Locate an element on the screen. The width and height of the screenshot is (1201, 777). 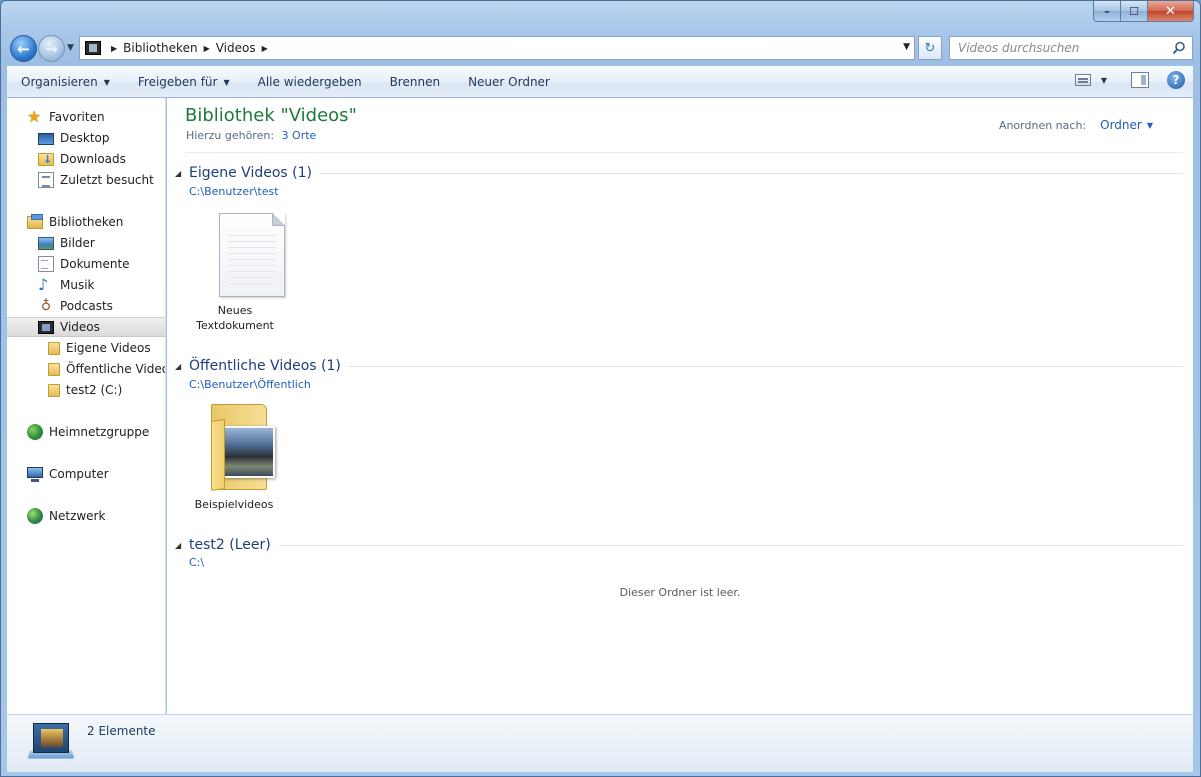
sidebar-item-music: ♪ Musik is located at coordinates (86, 285).